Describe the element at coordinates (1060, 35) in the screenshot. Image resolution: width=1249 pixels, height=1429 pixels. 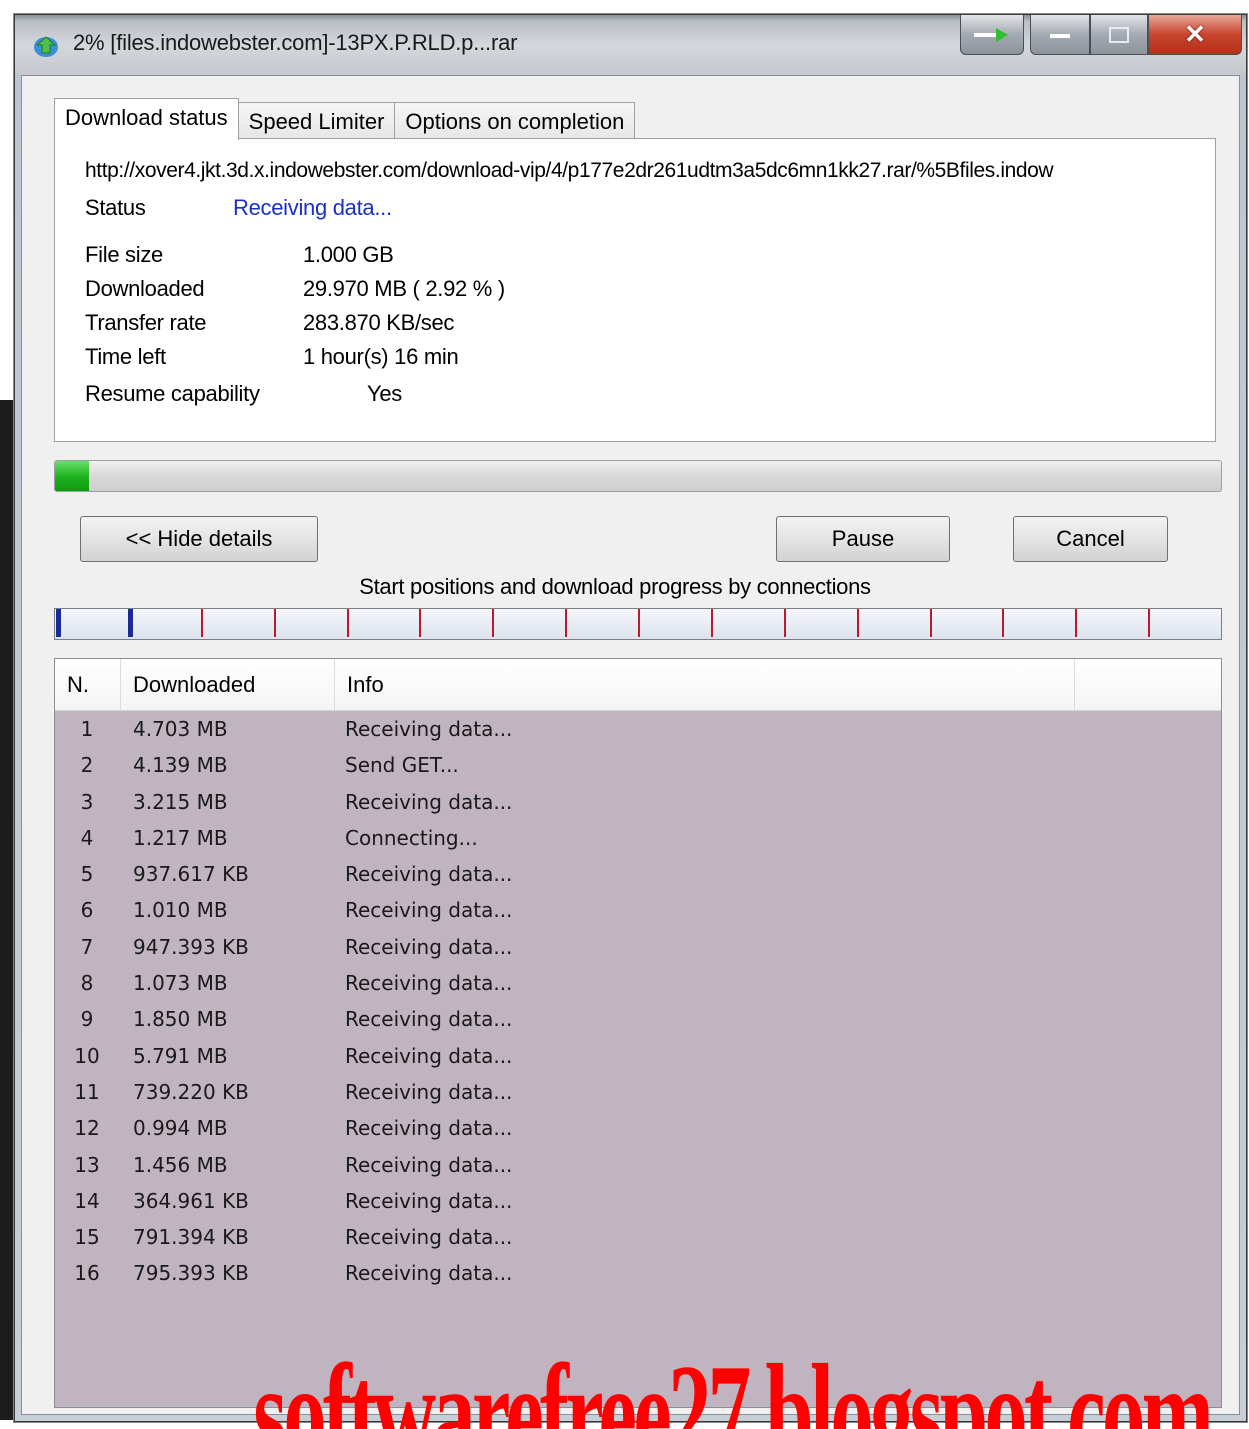
I see `minimize-button` at that location.